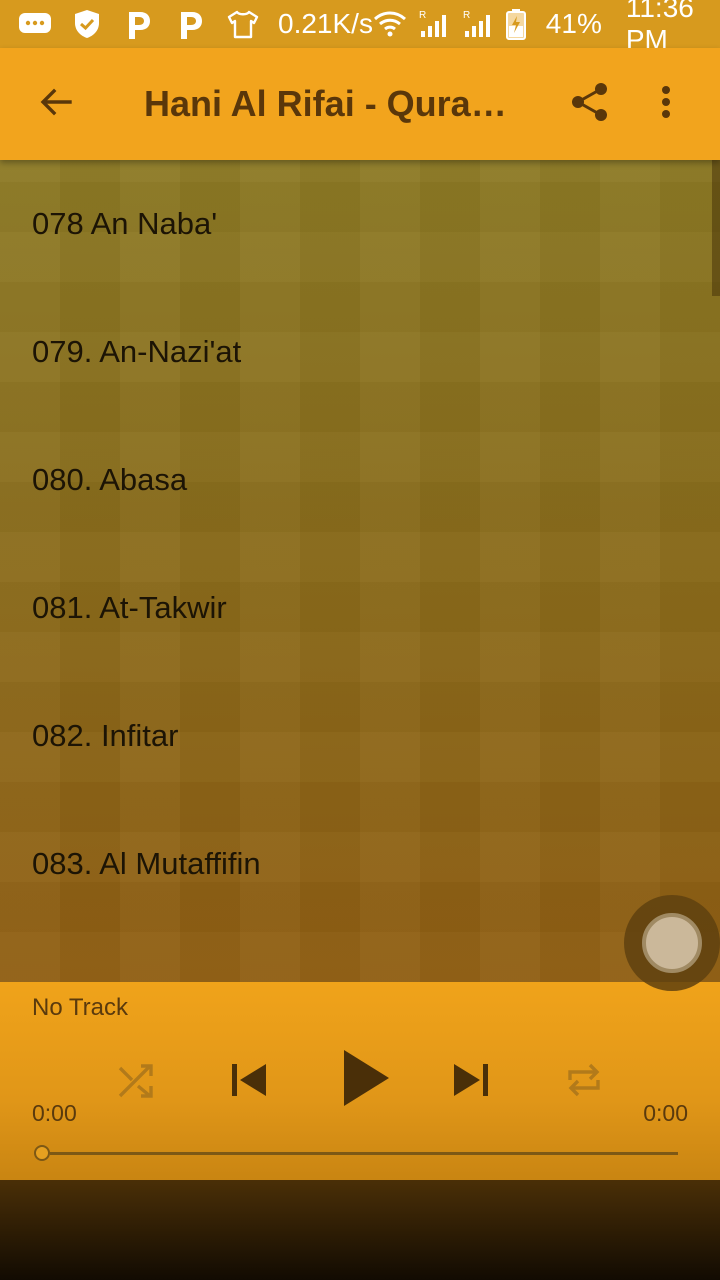 The width and height of the screenshot is (720, 1280). I want to click on back-arrow-icon, so click(56, 104).